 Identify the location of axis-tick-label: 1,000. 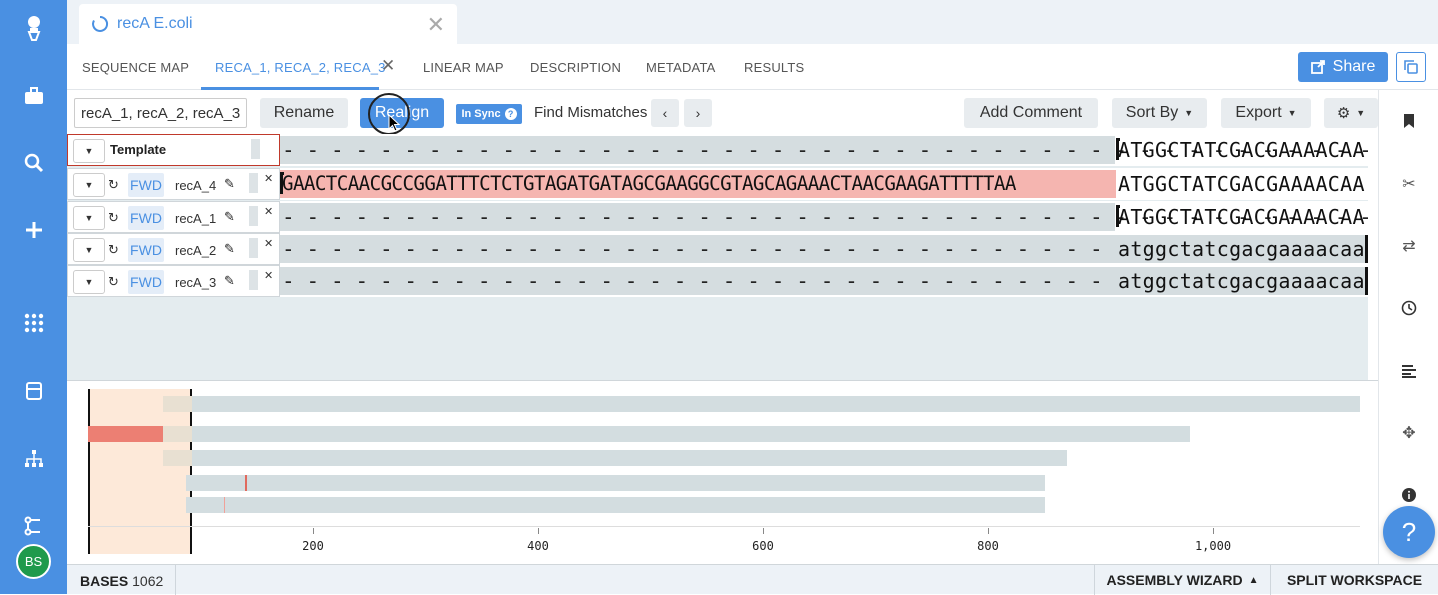
(1213, 546).